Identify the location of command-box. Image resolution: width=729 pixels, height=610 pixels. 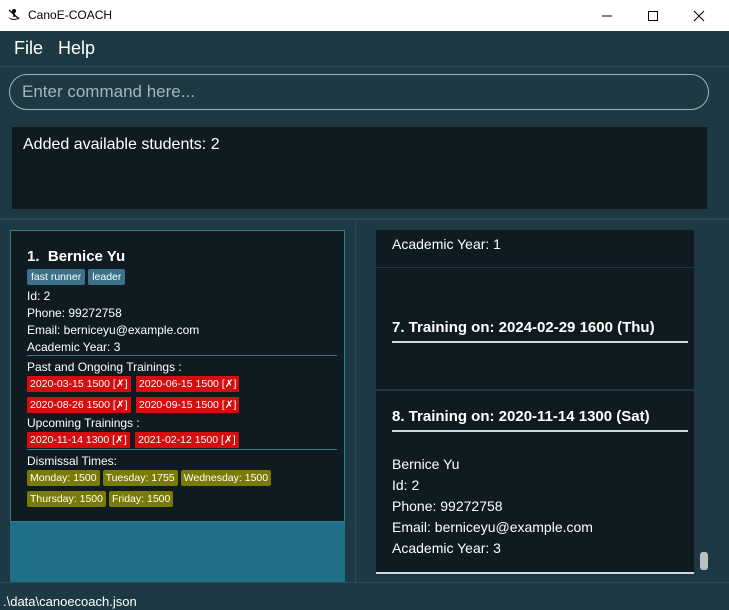
(364, 93).